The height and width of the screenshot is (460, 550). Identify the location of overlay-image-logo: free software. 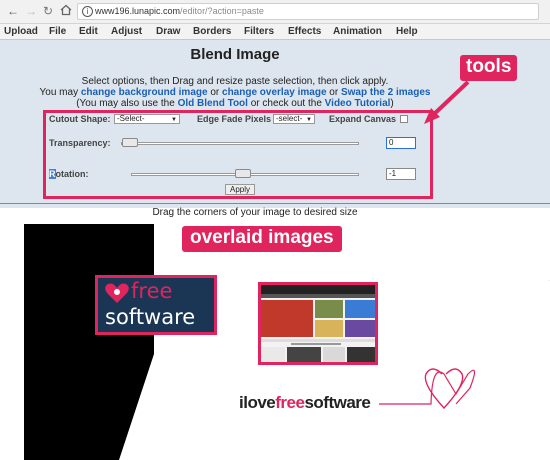
(156, 305).